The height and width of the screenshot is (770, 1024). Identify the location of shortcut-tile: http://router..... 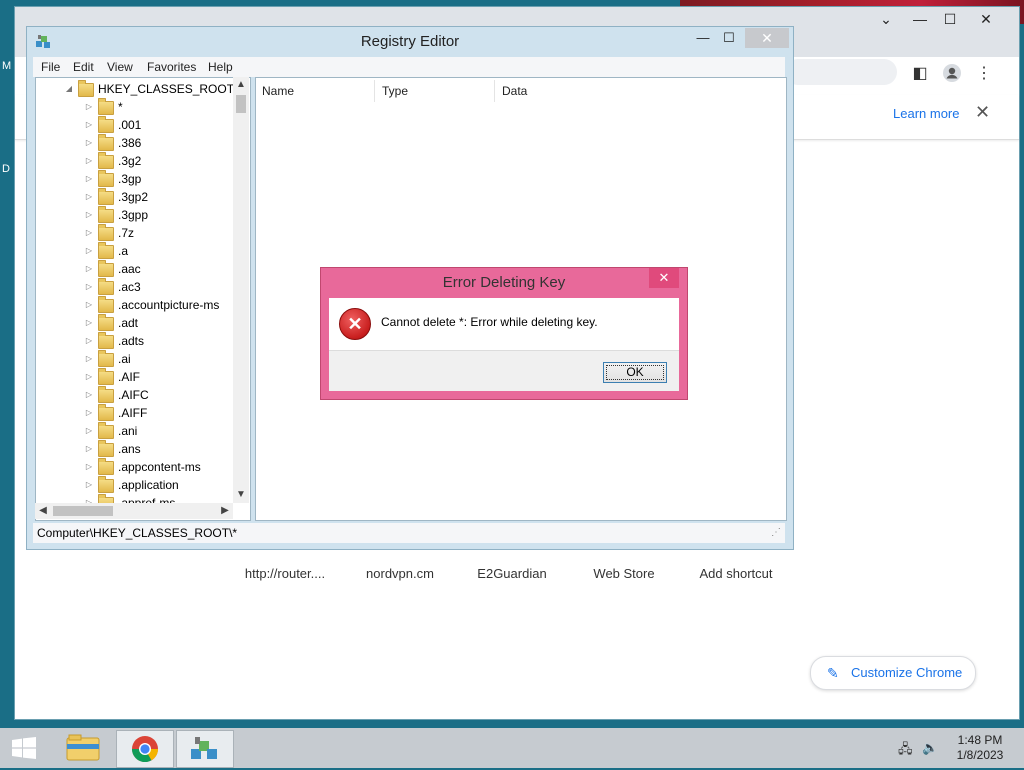
(285, 573).